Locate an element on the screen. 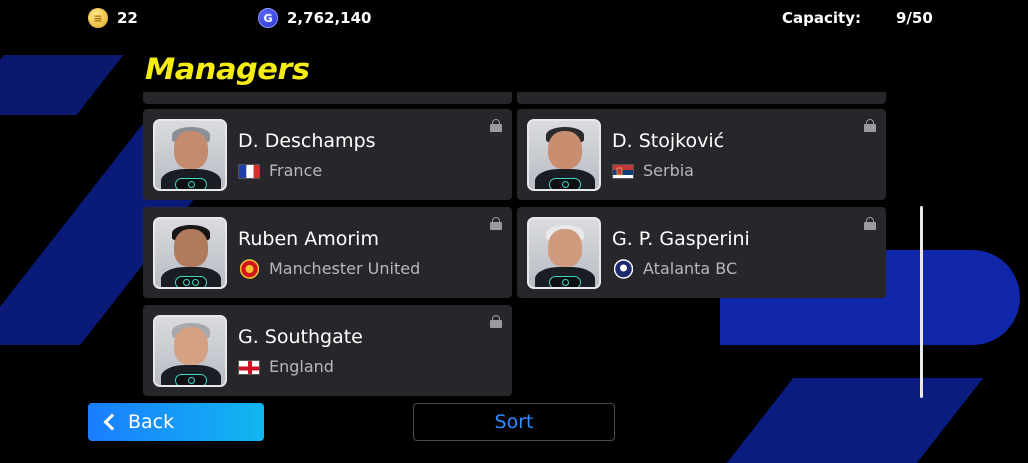 This screenshot has height=463, width=1028. manager-team: England is located at coordinates (301, 366).